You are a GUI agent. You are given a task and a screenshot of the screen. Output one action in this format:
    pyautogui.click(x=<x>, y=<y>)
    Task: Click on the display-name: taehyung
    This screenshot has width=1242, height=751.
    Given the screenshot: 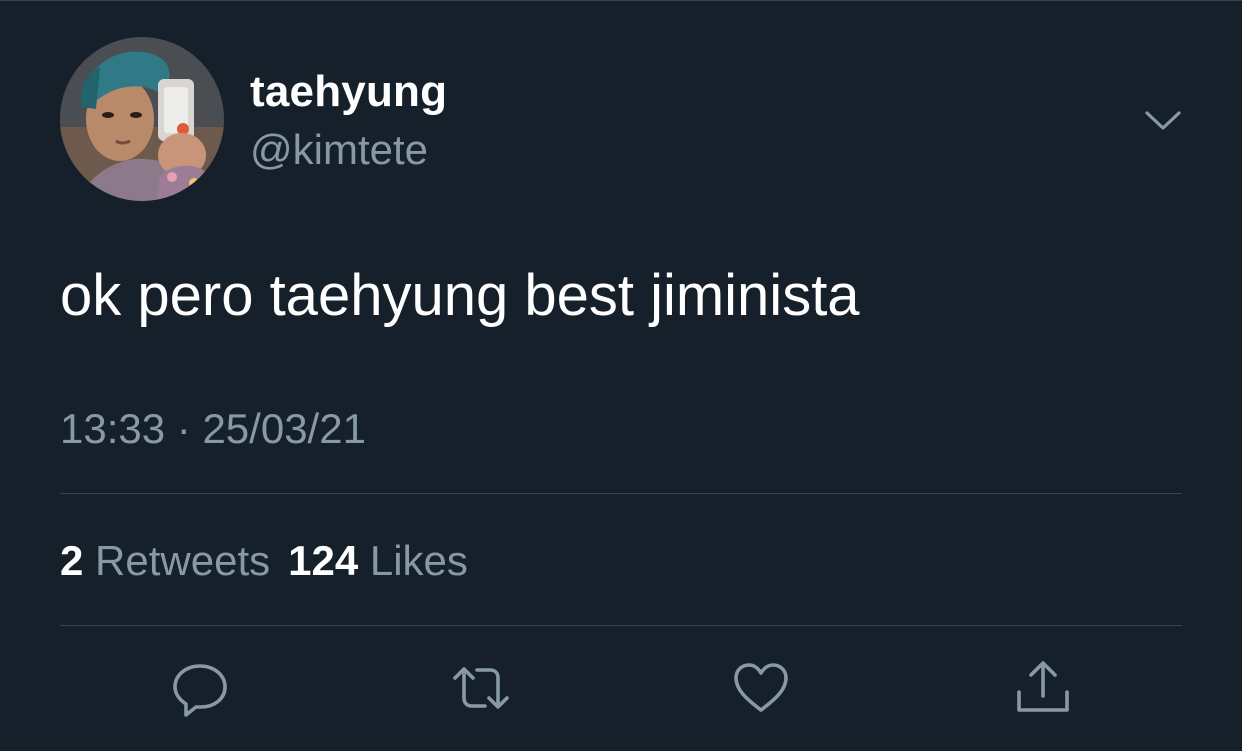 What is the action you would take?
    pyautogui.click(x=348, y=92)
    